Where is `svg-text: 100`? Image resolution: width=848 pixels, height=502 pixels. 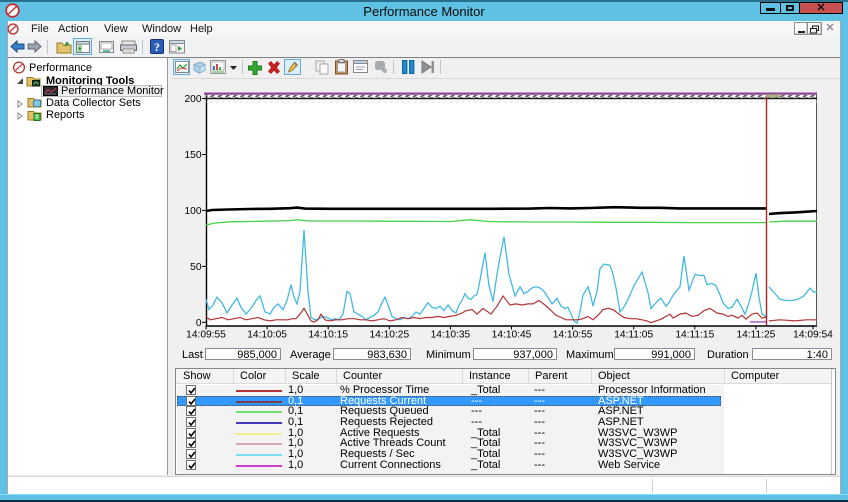 svg-text: 100 is located at coordinates (193, 211).